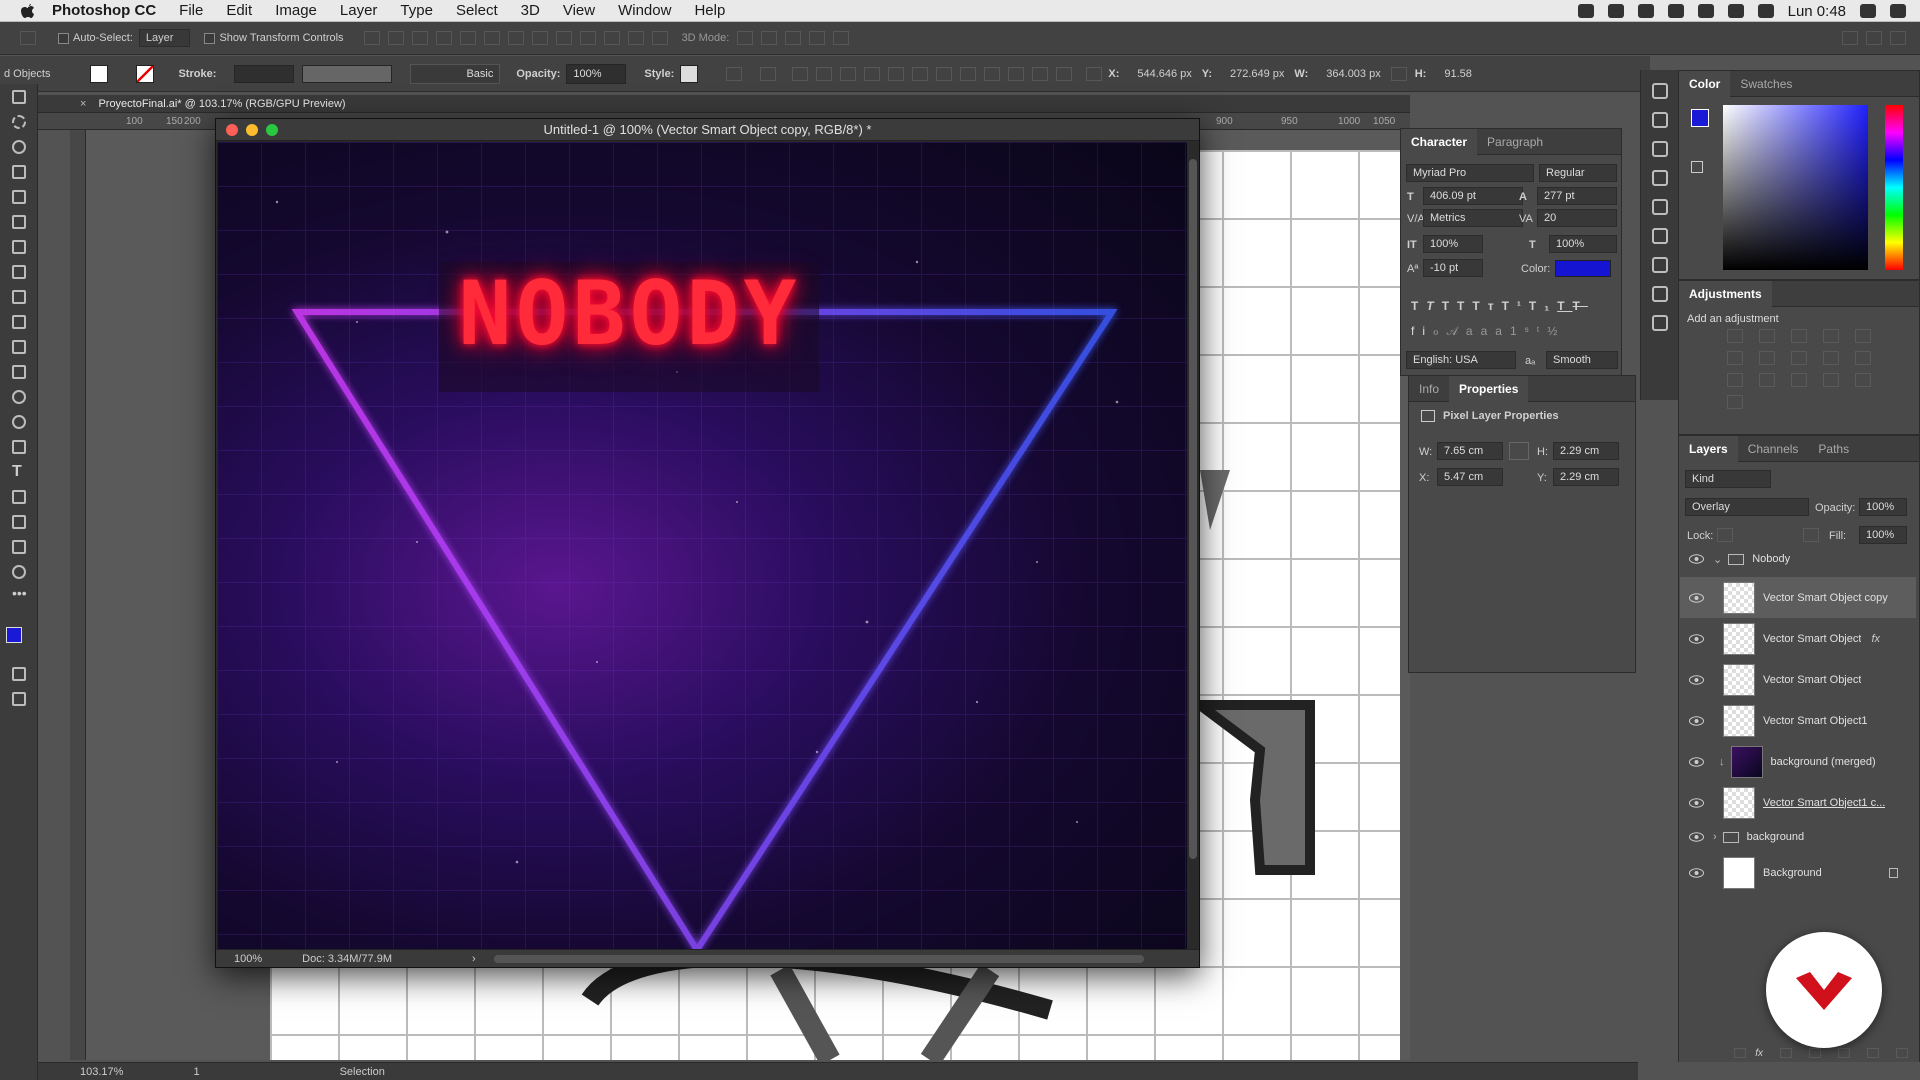 The image size is (1920, 1080). What do you see at coordinates (1564, 306) in the screenshot?
I see `underline-button: T` at bounding box center [1564, 306].